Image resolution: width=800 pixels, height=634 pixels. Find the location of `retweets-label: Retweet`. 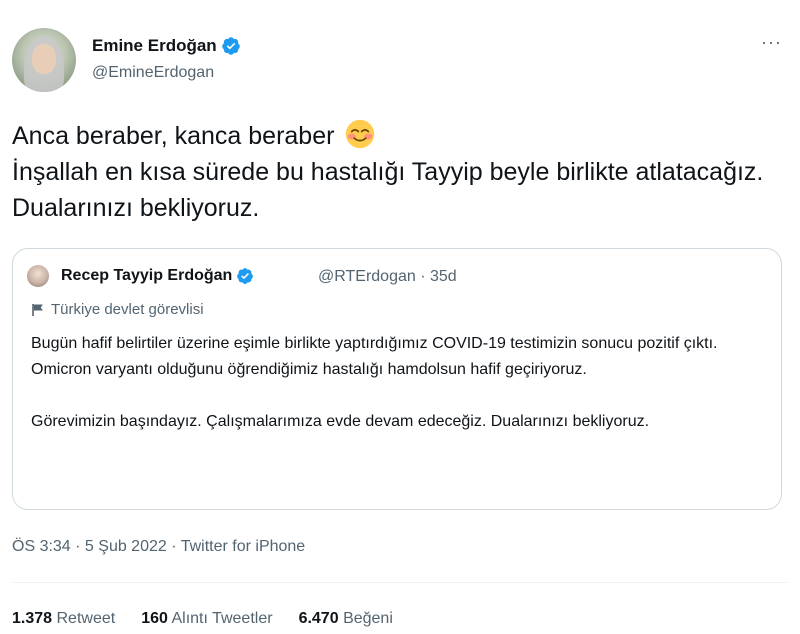

retweets-label: Retweet is located at coordinates (86, 618).